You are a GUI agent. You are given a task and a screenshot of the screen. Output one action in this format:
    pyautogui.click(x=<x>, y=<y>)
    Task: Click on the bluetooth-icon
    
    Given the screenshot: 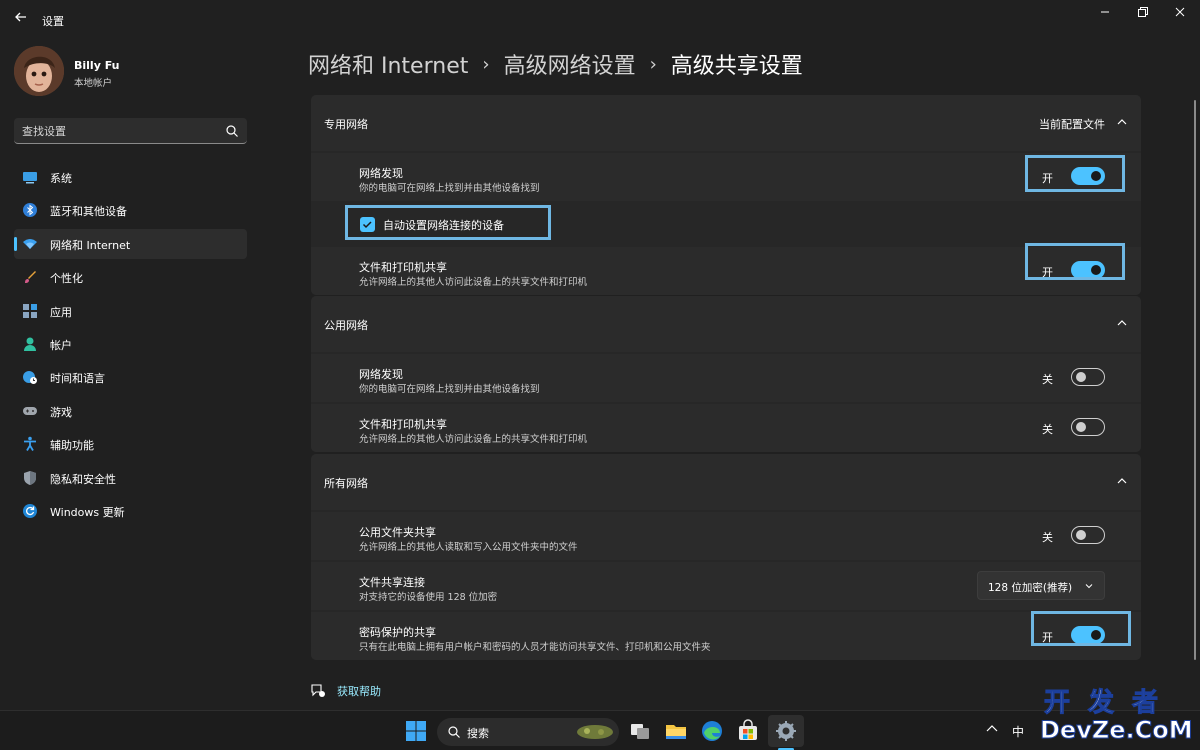 What is the action you would take?
    pyautogui.click(x=30, y=210)
    